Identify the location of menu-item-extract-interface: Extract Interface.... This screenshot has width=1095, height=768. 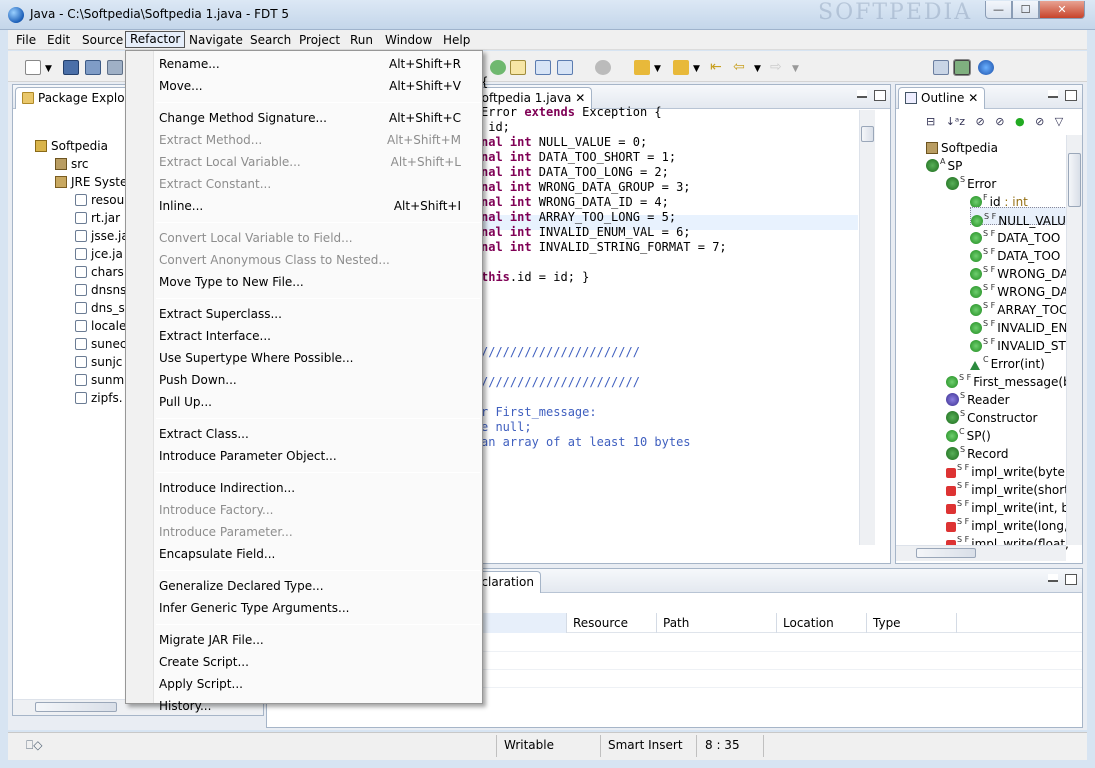
(319, 336).